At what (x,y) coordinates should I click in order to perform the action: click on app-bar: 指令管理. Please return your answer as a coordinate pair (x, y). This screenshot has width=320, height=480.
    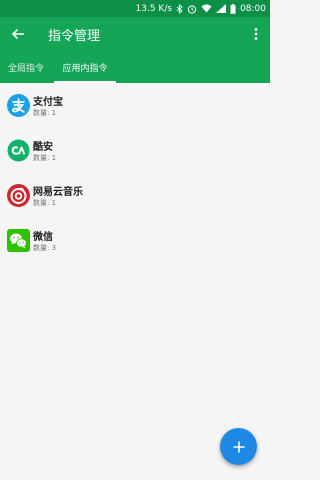
    Looking at the image, I should click on (135, 34).